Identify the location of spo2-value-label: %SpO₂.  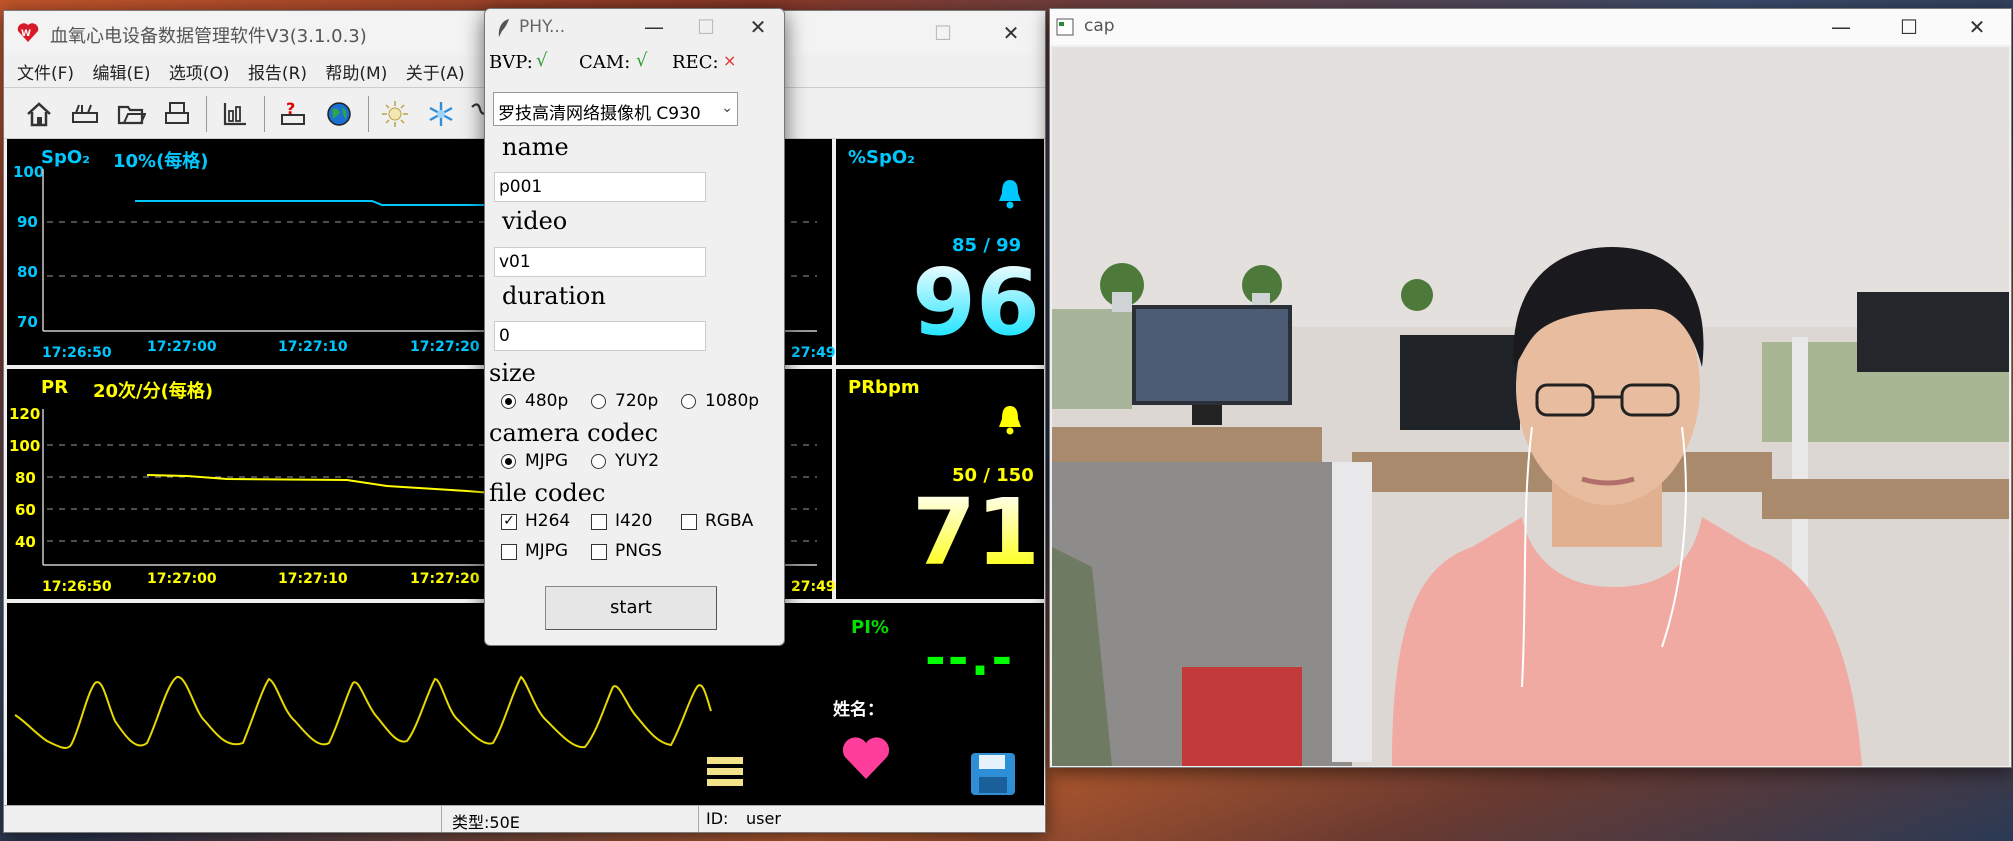
(882, 157).